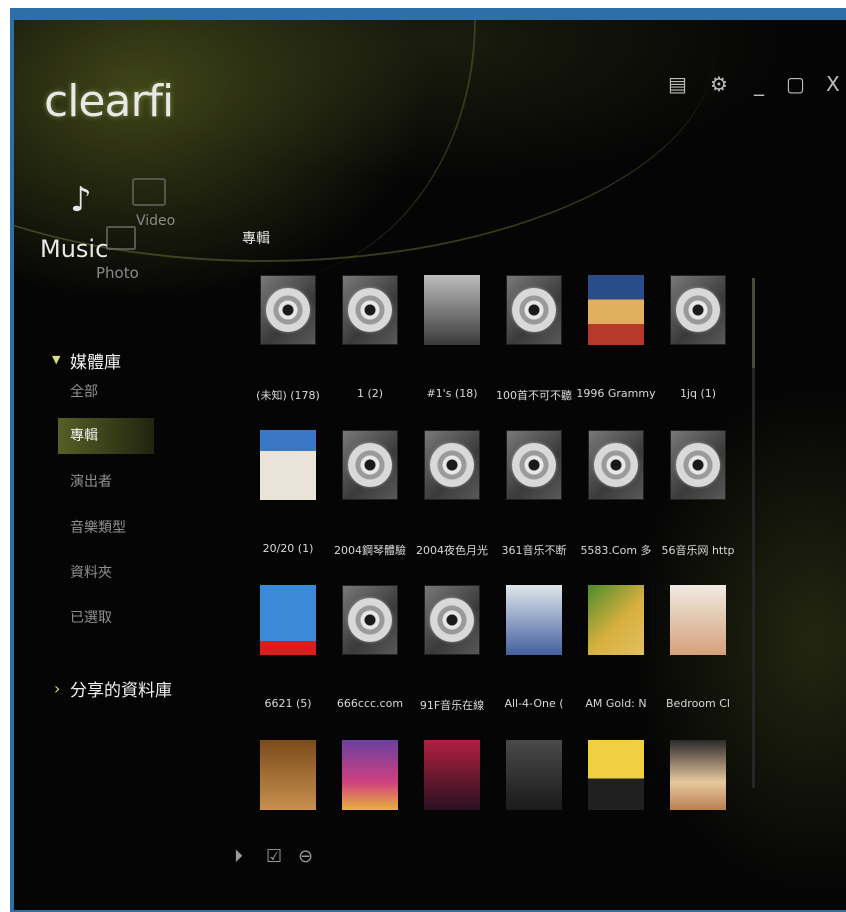  Describe the element at coordinates (57, 688) in the screenshot. I see `collapse-arrow-icon: ›` at that location.